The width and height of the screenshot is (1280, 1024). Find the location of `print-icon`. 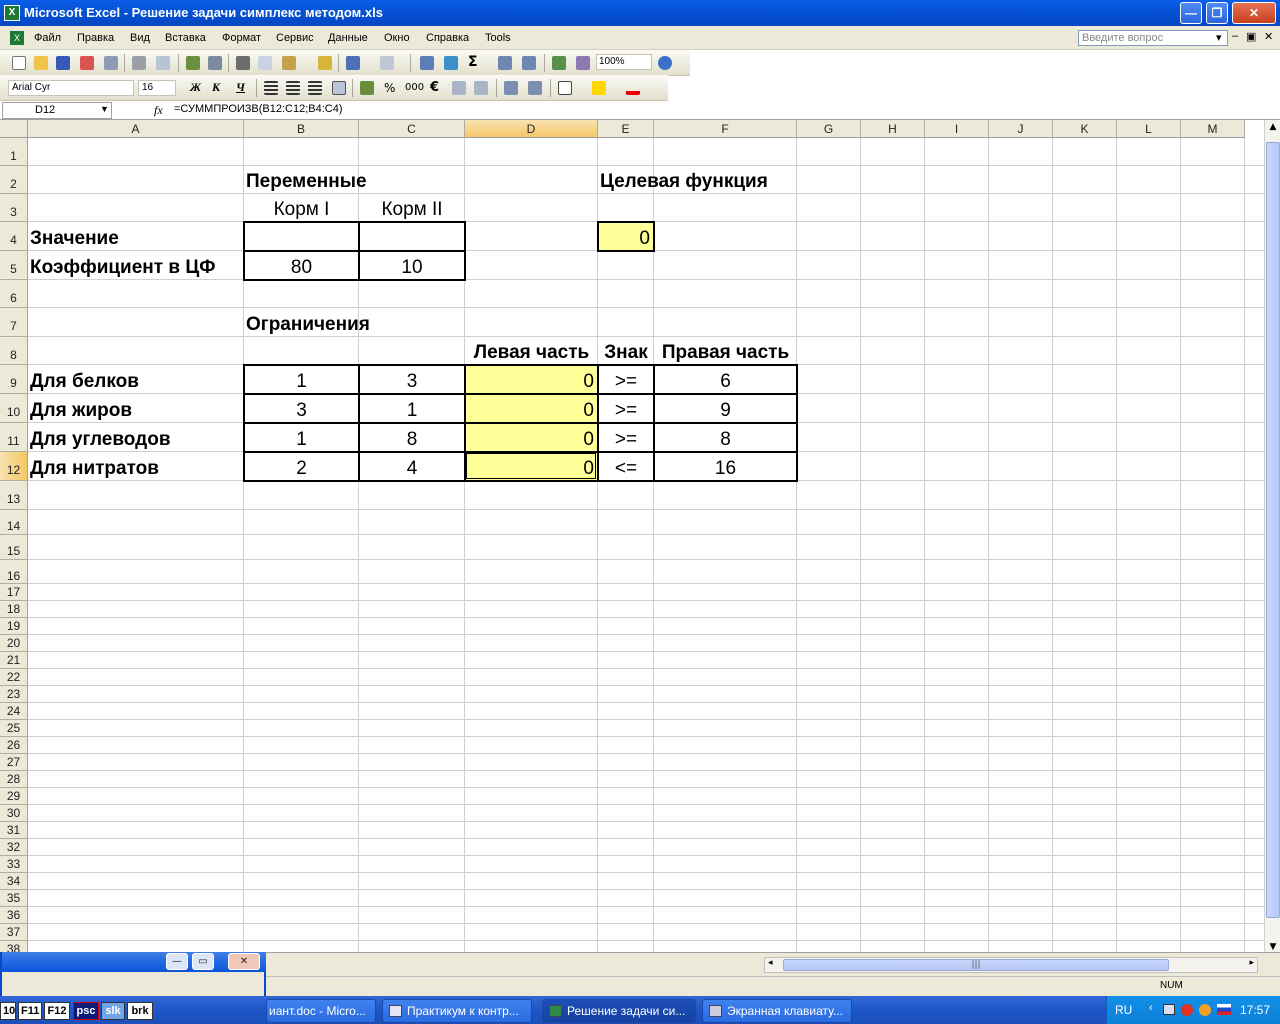

print-icon is located at coordinates (139, 63).